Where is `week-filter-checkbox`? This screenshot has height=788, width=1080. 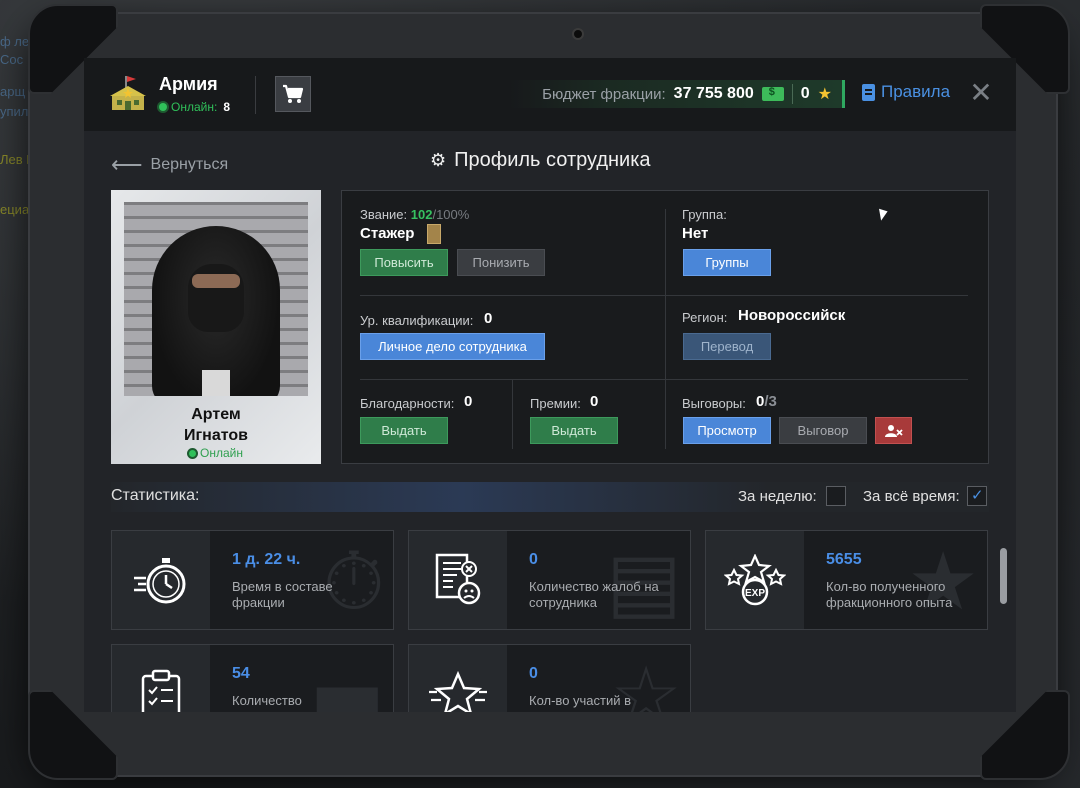
week-filter-checkbox is located at coordinates (836, 496).